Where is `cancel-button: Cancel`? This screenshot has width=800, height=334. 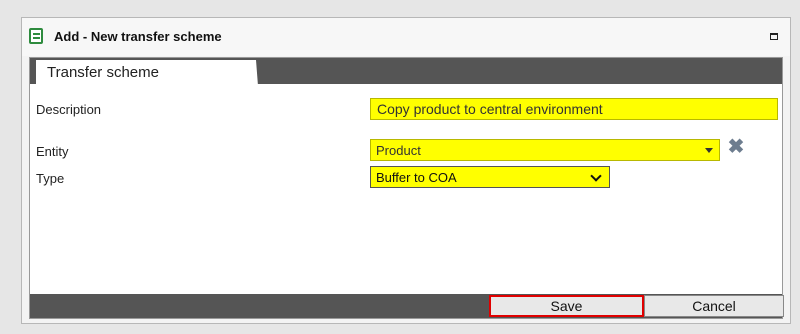
cancel-button: Cancel is located at coordinates (714, 306).